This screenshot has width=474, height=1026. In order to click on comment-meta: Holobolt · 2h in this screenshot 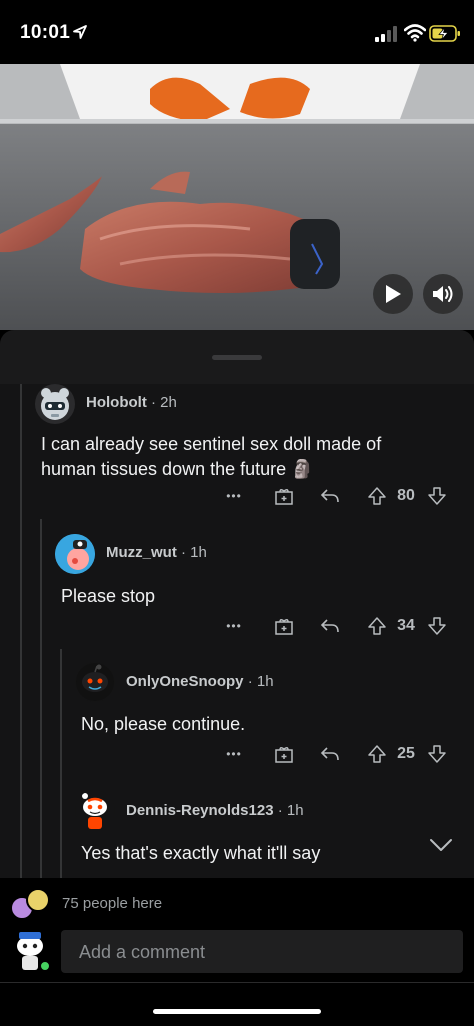, I will do `click(131, 402)`.